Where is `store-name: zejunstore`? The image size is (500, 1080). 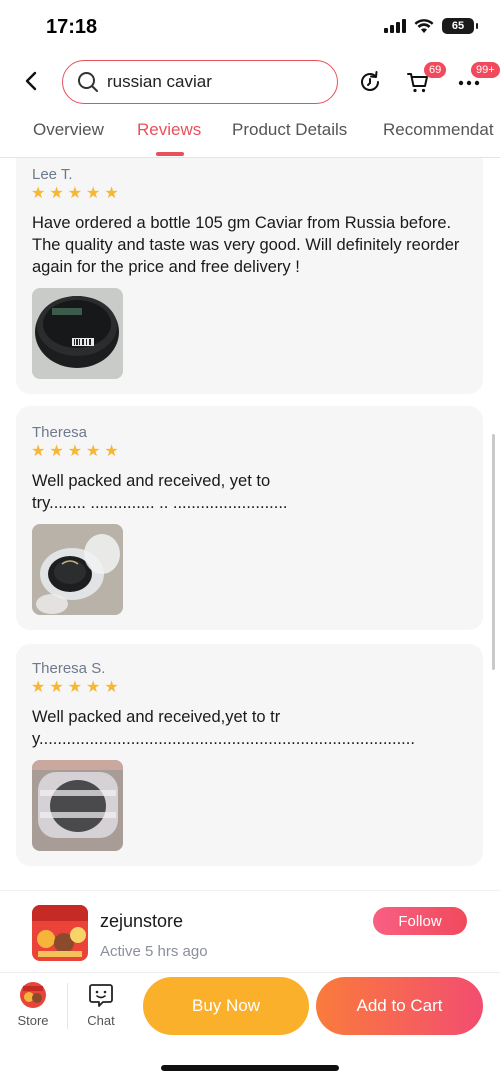
store-name: zejunstore is located at coordinates (141, 921).